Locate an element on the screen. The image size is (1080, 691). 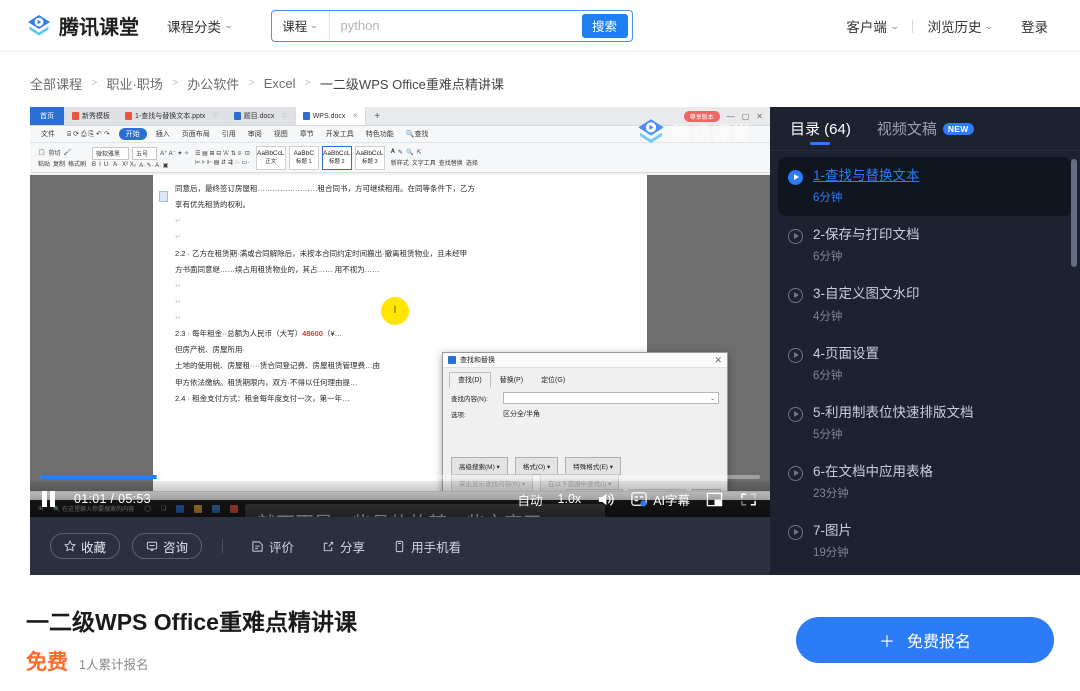
doc-line: 同意后，最终签订房屋租……………………租合同书，方可继续租用。在同等条件下，乙方 is located at coordinates (325, 188).